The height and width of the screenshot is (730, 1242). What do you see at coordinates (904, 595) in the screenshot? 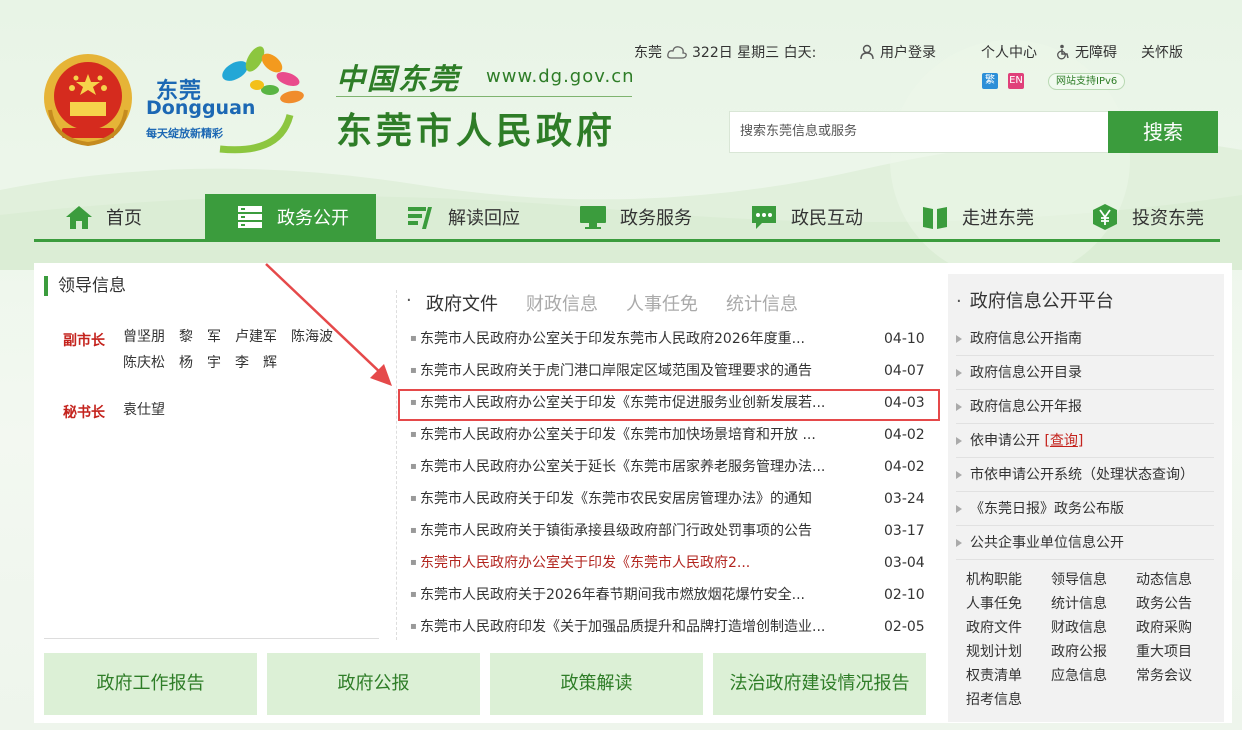
I see `news-date: 02-10` at bounding box center [904, 595].